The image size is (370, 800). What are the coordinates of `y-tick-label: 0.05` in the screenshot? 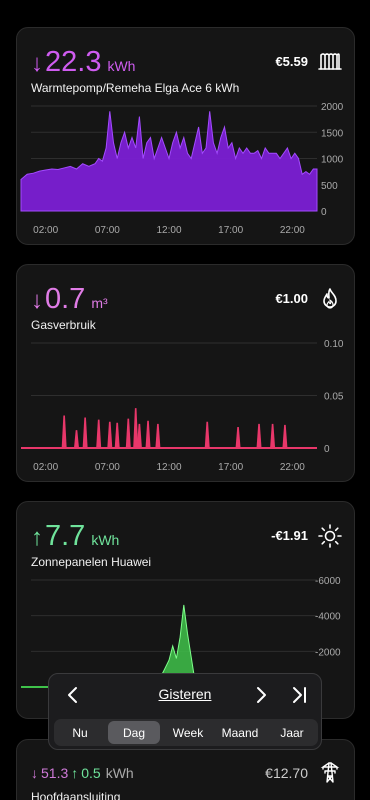 It's located at (334, 397).